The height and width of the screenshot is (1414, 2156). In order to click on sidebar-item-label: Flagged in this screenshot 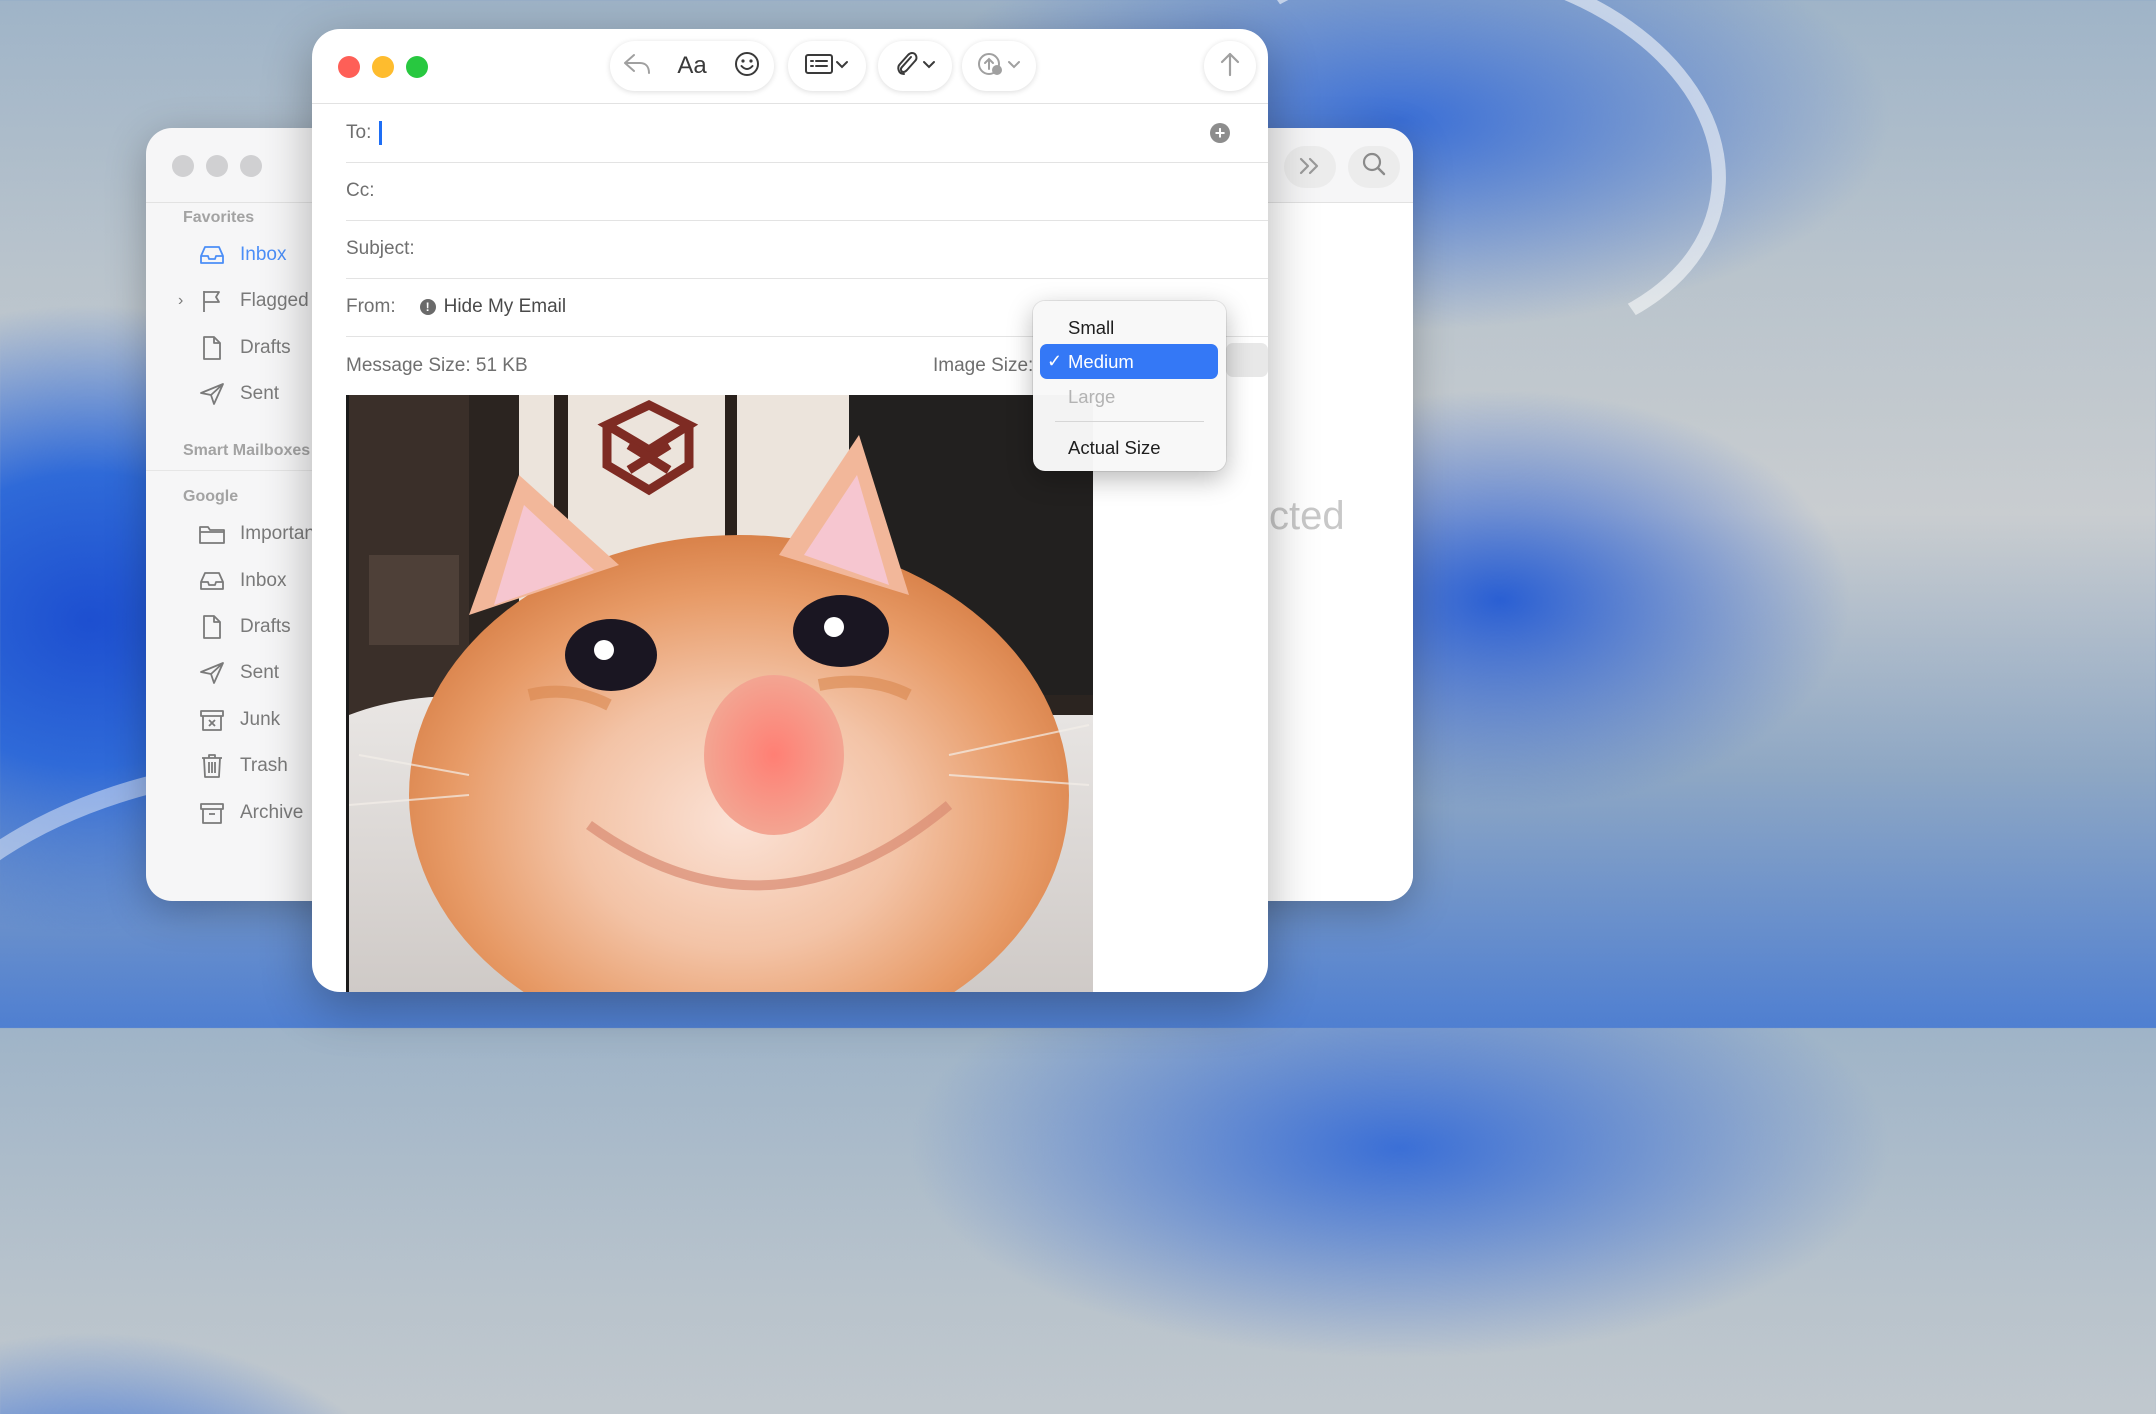, I will do `click(274, 300)`.